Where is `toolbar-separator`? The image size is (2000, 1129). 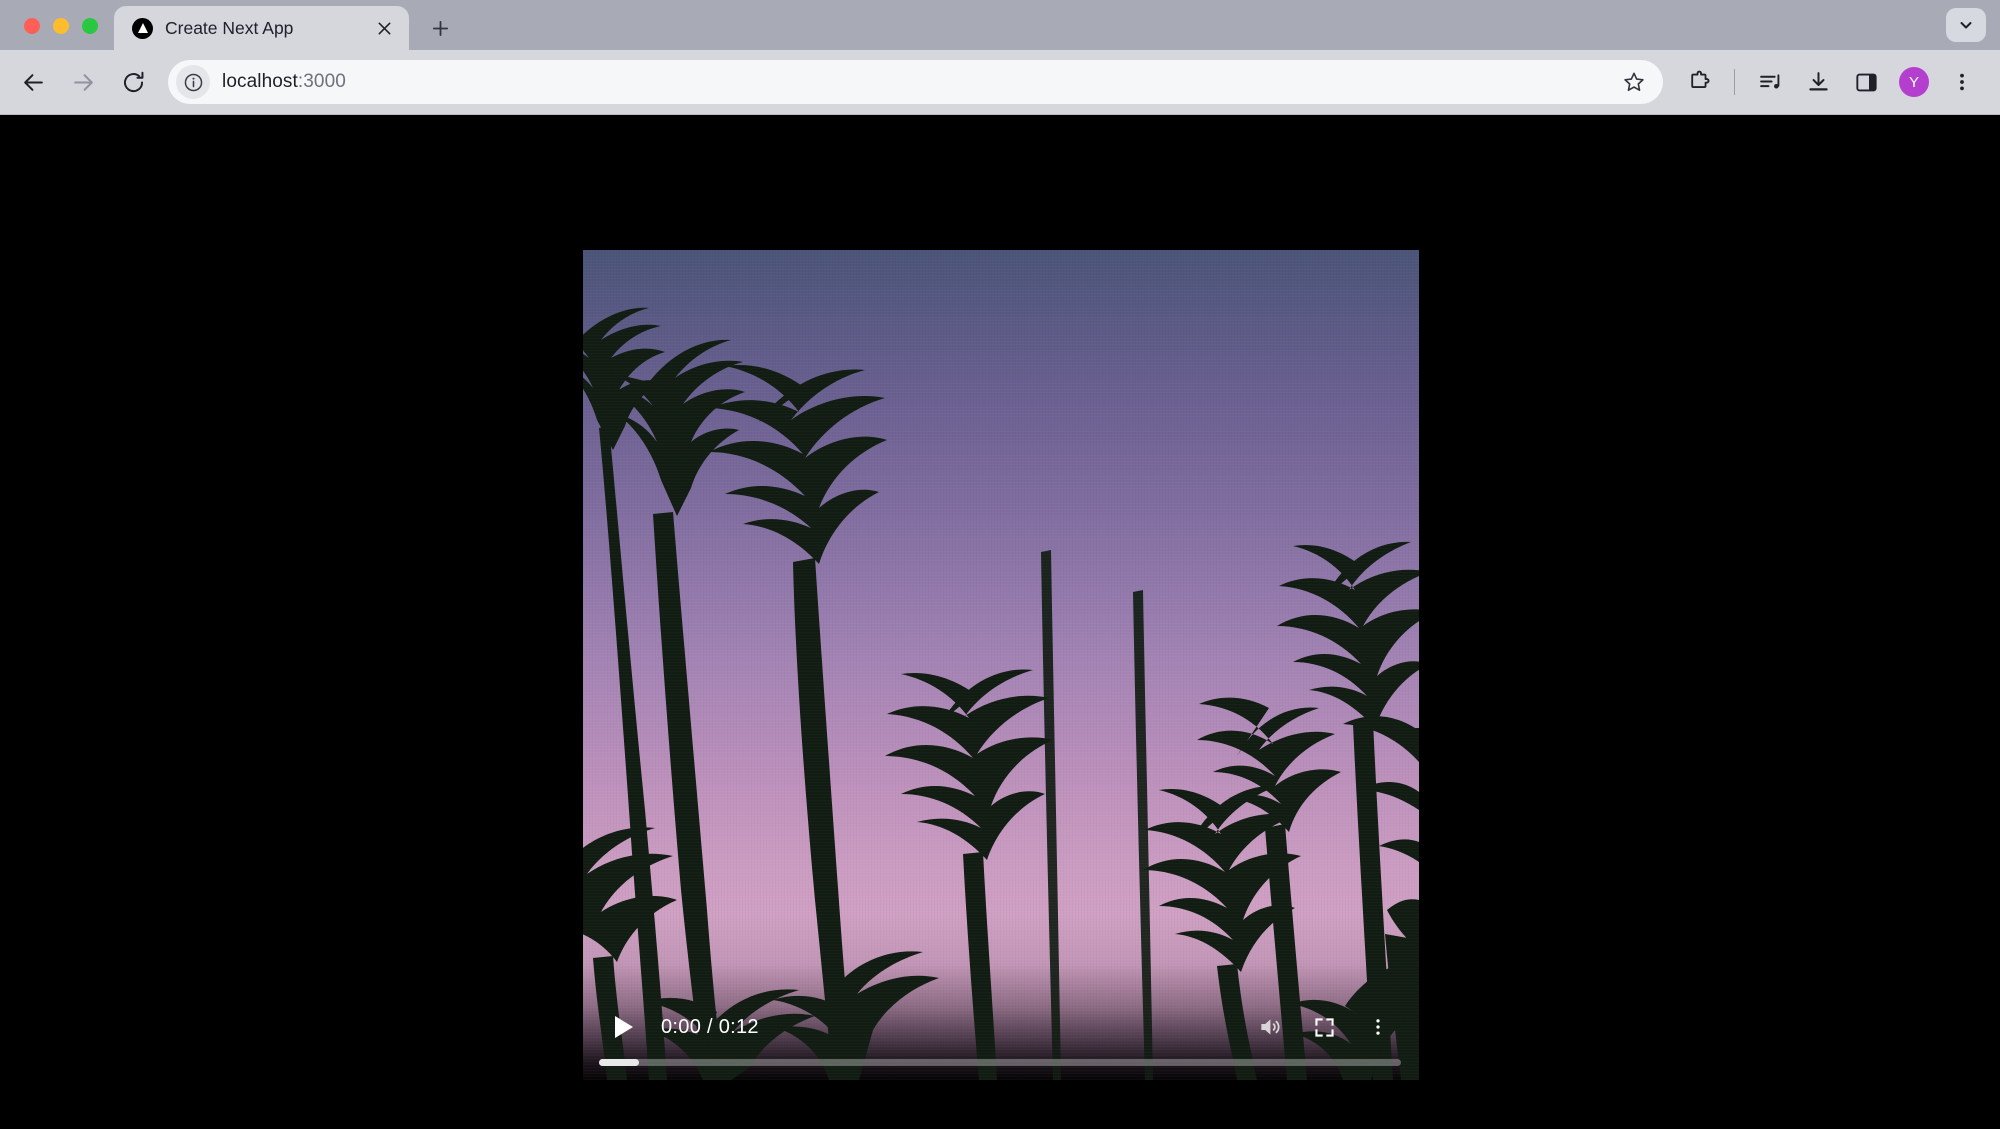
toolbar-separator is located at coordinates (1734, 82).